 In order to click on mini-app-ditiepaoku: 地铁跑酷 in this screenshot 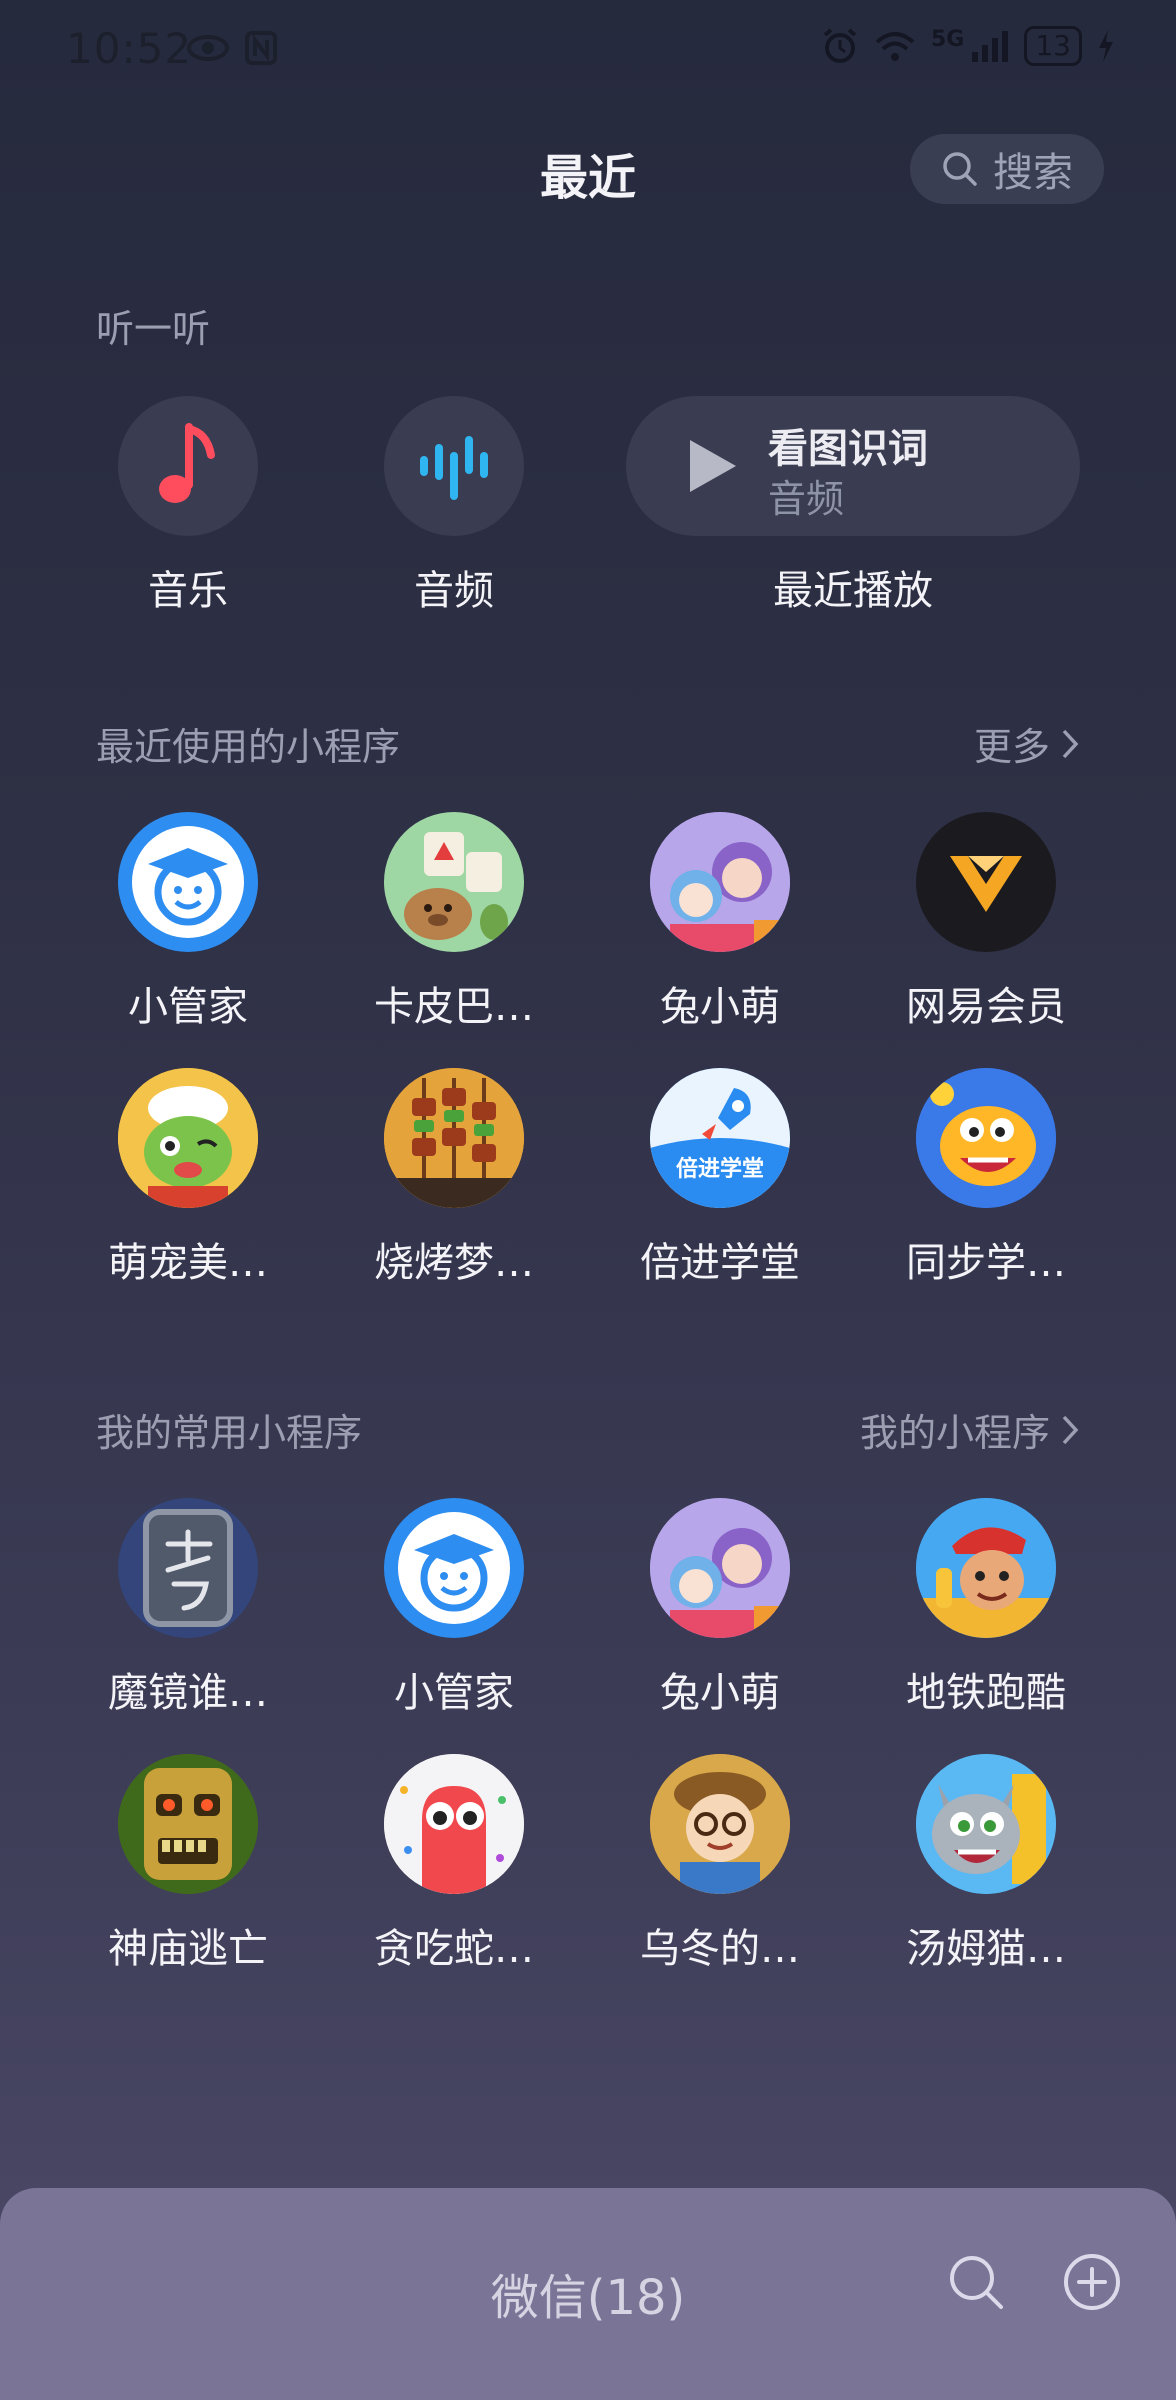, I will do `click(986, 1608)`.